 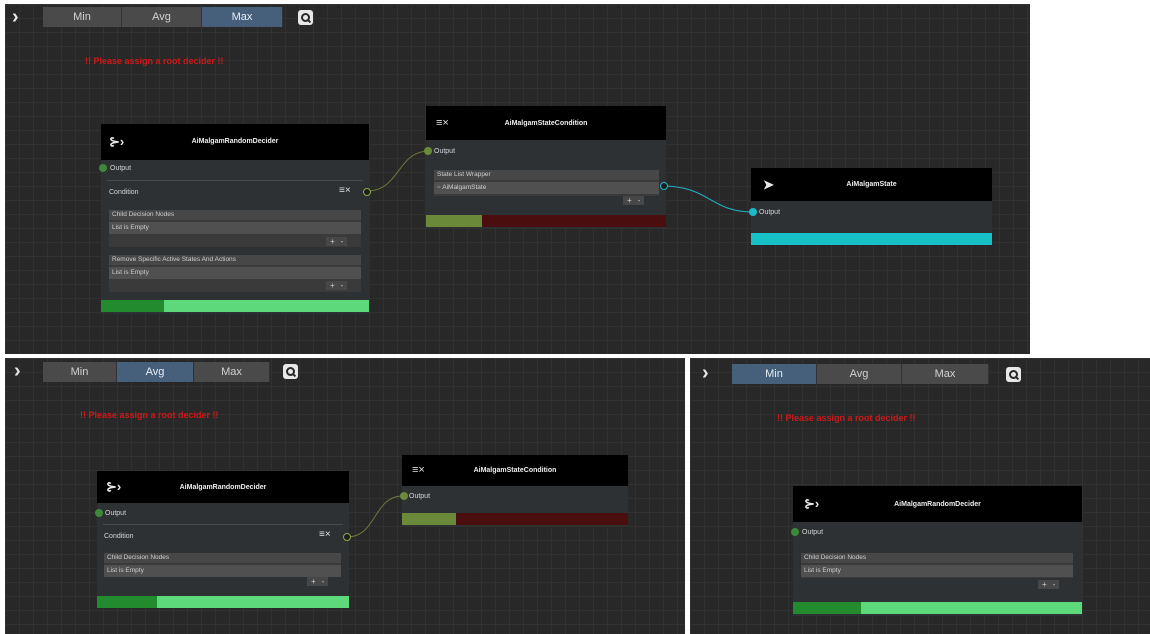 What do you see at coordinates (945, 374) in the screenshot?
I see `max-button: Max` at bounding box center [945, 374].